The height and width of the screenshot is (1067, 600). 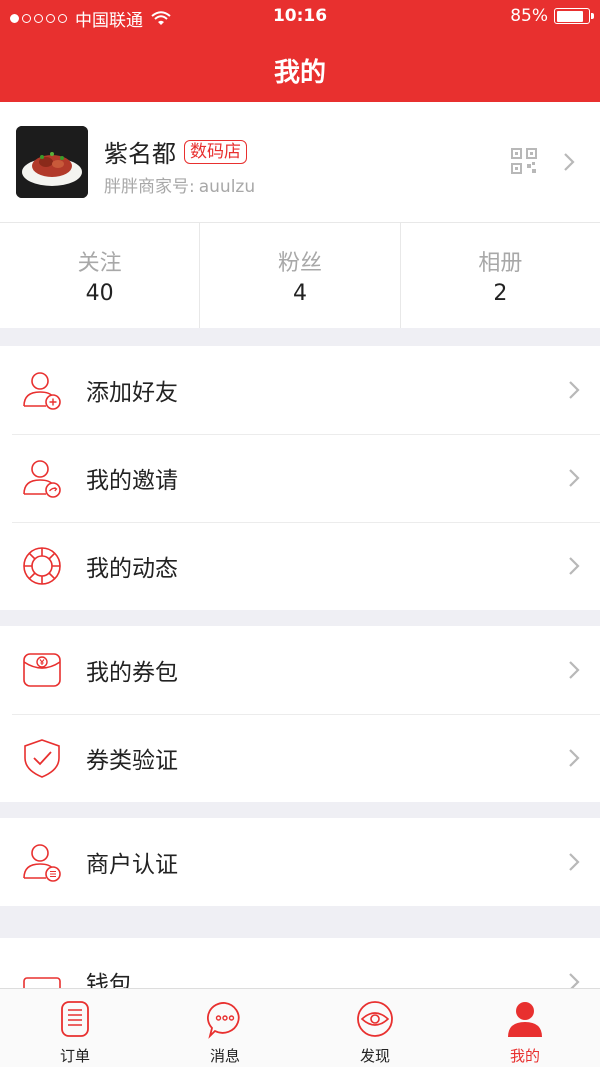 What do you see at coordinates (524, 1056) in the screenshot?
I see `tab-label: 我的` at bounding box center [524, 1056].